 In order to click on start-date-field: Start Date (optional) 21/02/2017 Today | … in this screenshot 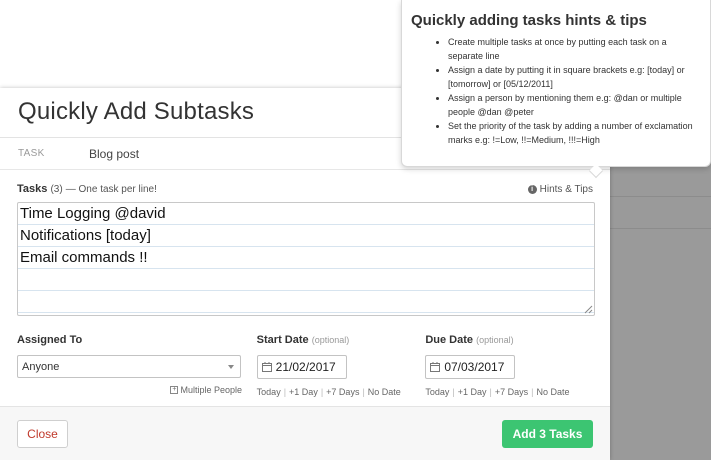, I will do `click(341, 365)`.